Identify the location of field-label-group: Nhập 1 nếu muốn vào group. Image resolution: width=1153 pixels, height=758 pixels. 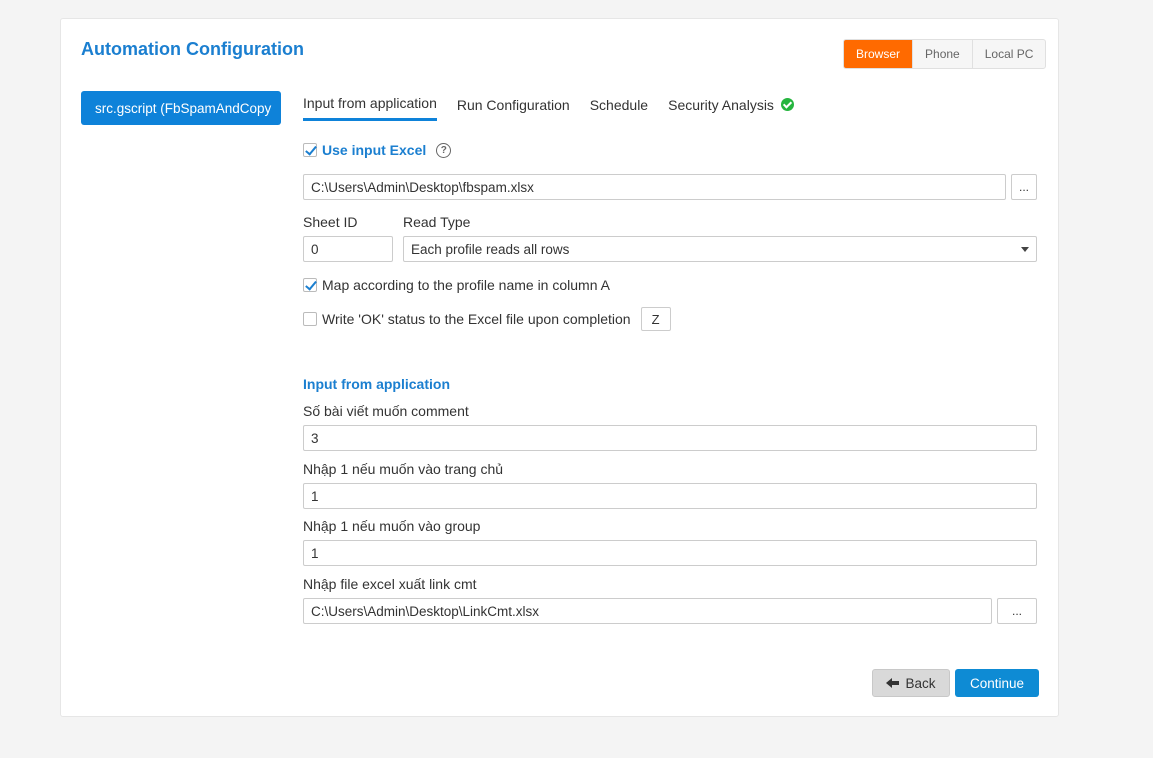
(392, 526).